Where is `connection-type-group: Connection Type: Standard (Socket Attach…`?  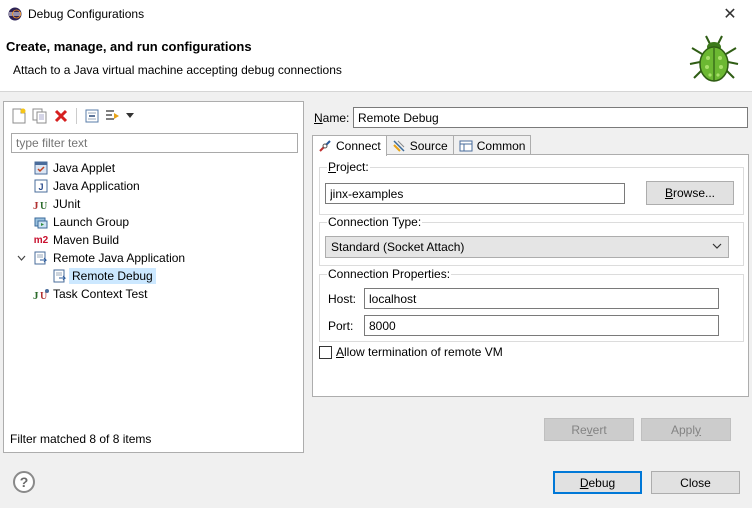 connection-type-group: Connection Type: Standard (Socket Attach… is located at coordinates (531, 240).